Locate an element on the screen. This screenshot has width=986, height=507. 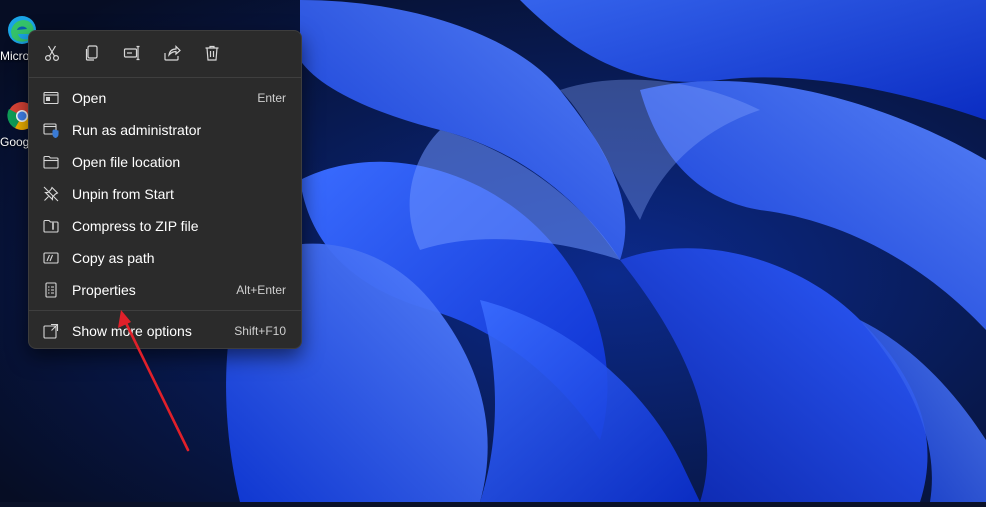
menu-item-properties: Properties Alt+Enter is located at coordinates (165, 290).